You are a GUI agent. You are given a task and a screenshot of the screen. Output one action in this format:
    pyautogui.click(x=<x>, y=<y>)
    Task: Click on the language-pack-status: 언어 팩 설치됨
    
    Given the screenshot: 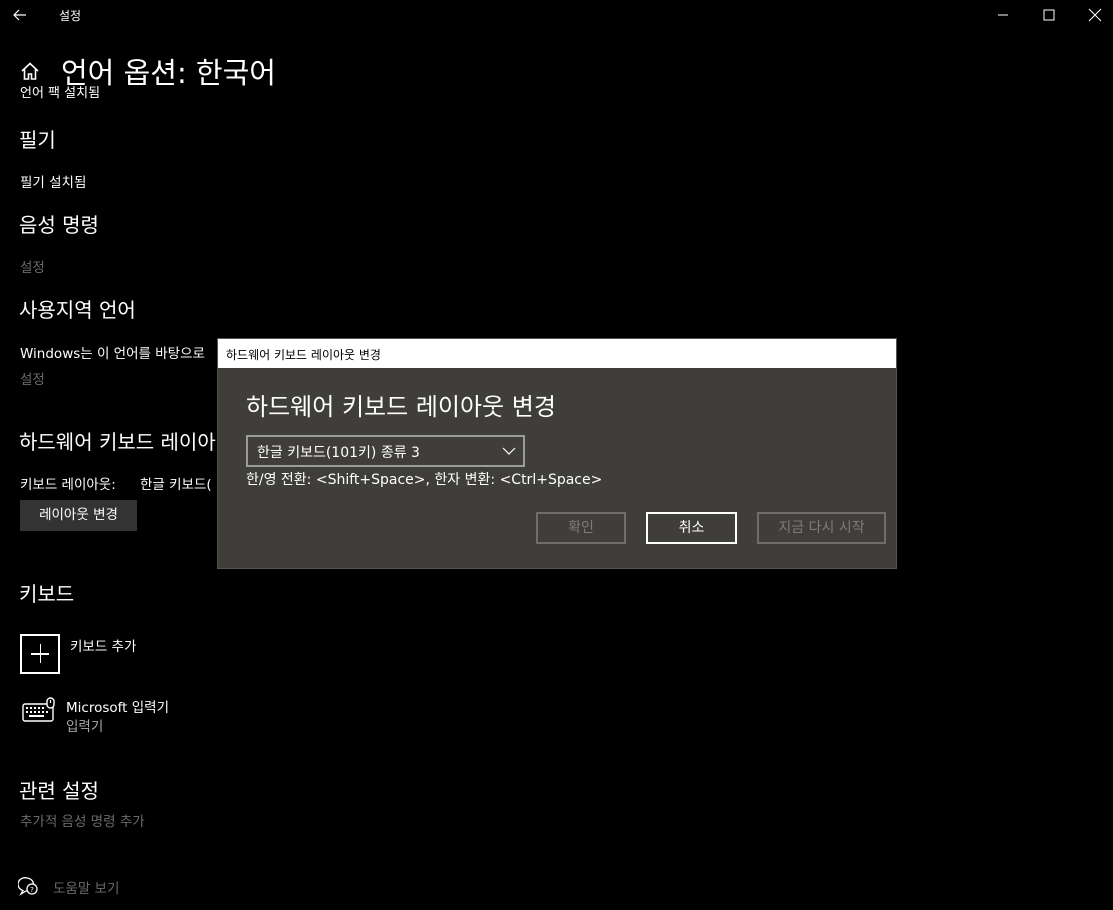 What is the action you would take?
    pyautogui.click(x=60, y=93)
    